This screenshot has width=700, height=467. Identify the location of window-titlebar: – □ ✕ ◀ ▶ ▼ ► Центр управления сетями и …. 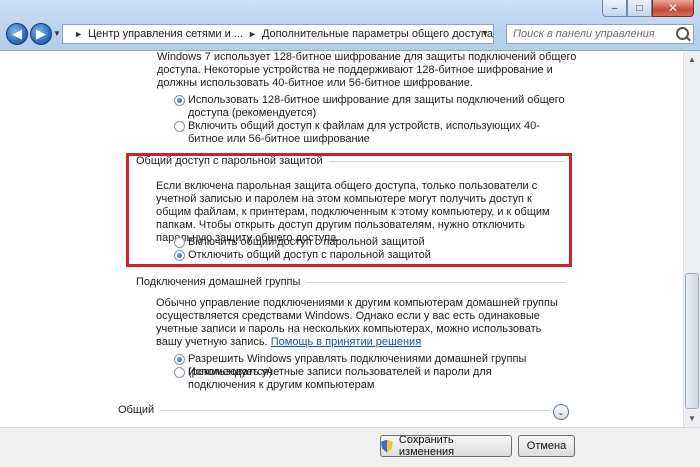
(350, 25).